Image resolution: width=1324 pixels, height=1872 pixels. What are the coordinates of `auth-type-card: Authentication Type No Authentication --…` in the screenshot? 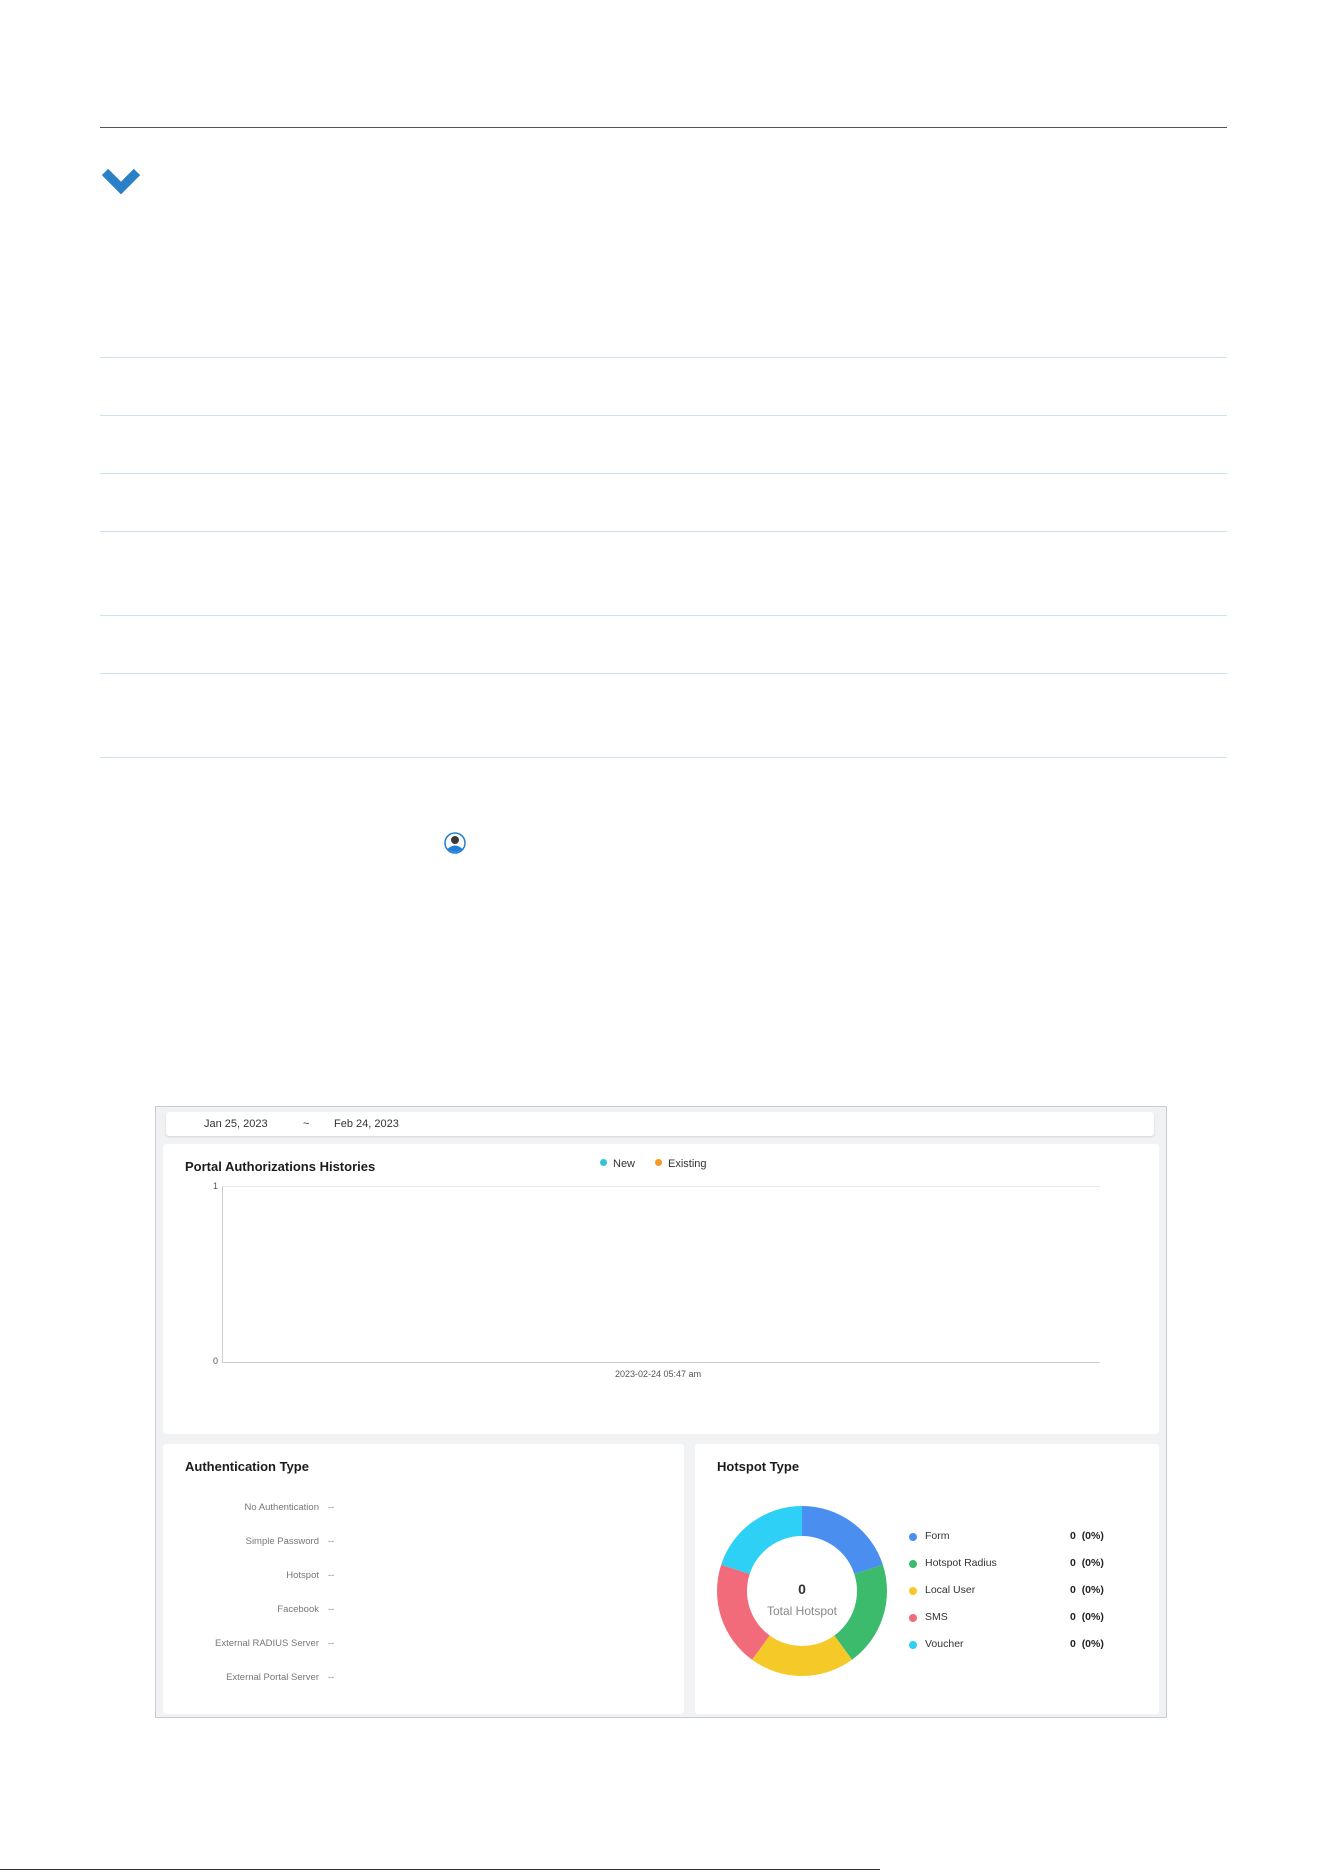 It's located at (423, 1579).